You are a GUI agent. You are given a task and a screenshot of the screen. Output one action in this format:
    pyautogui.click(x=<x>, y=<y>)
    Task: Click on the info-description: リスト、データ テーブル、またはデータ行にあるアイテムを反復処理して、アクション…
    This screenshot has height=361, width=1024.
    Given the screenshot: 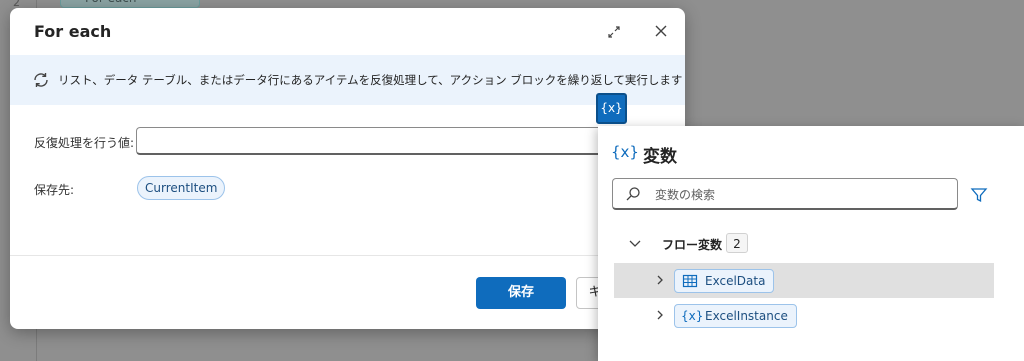 What is the action you would take?
    pyautogui.click(x=370, y=80)
    